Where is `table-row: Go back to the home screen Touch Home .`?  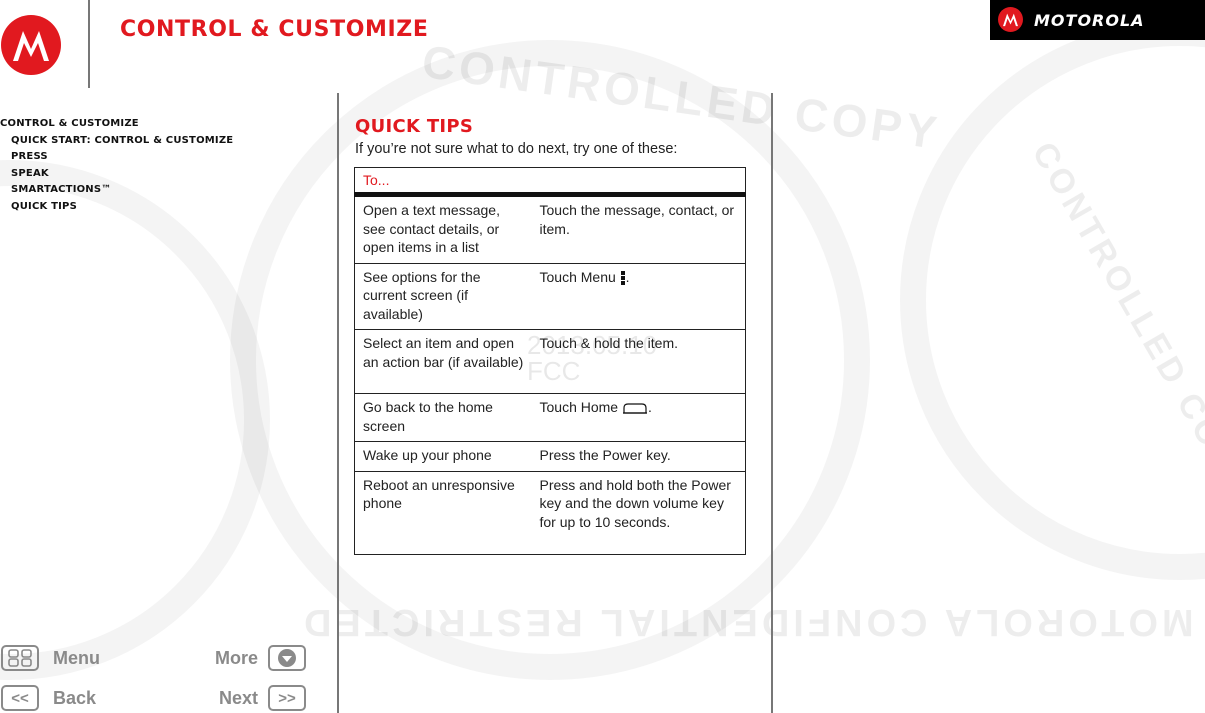
table-row: Go back to the home screen Touch Home . is located at coordinates (550, 417).